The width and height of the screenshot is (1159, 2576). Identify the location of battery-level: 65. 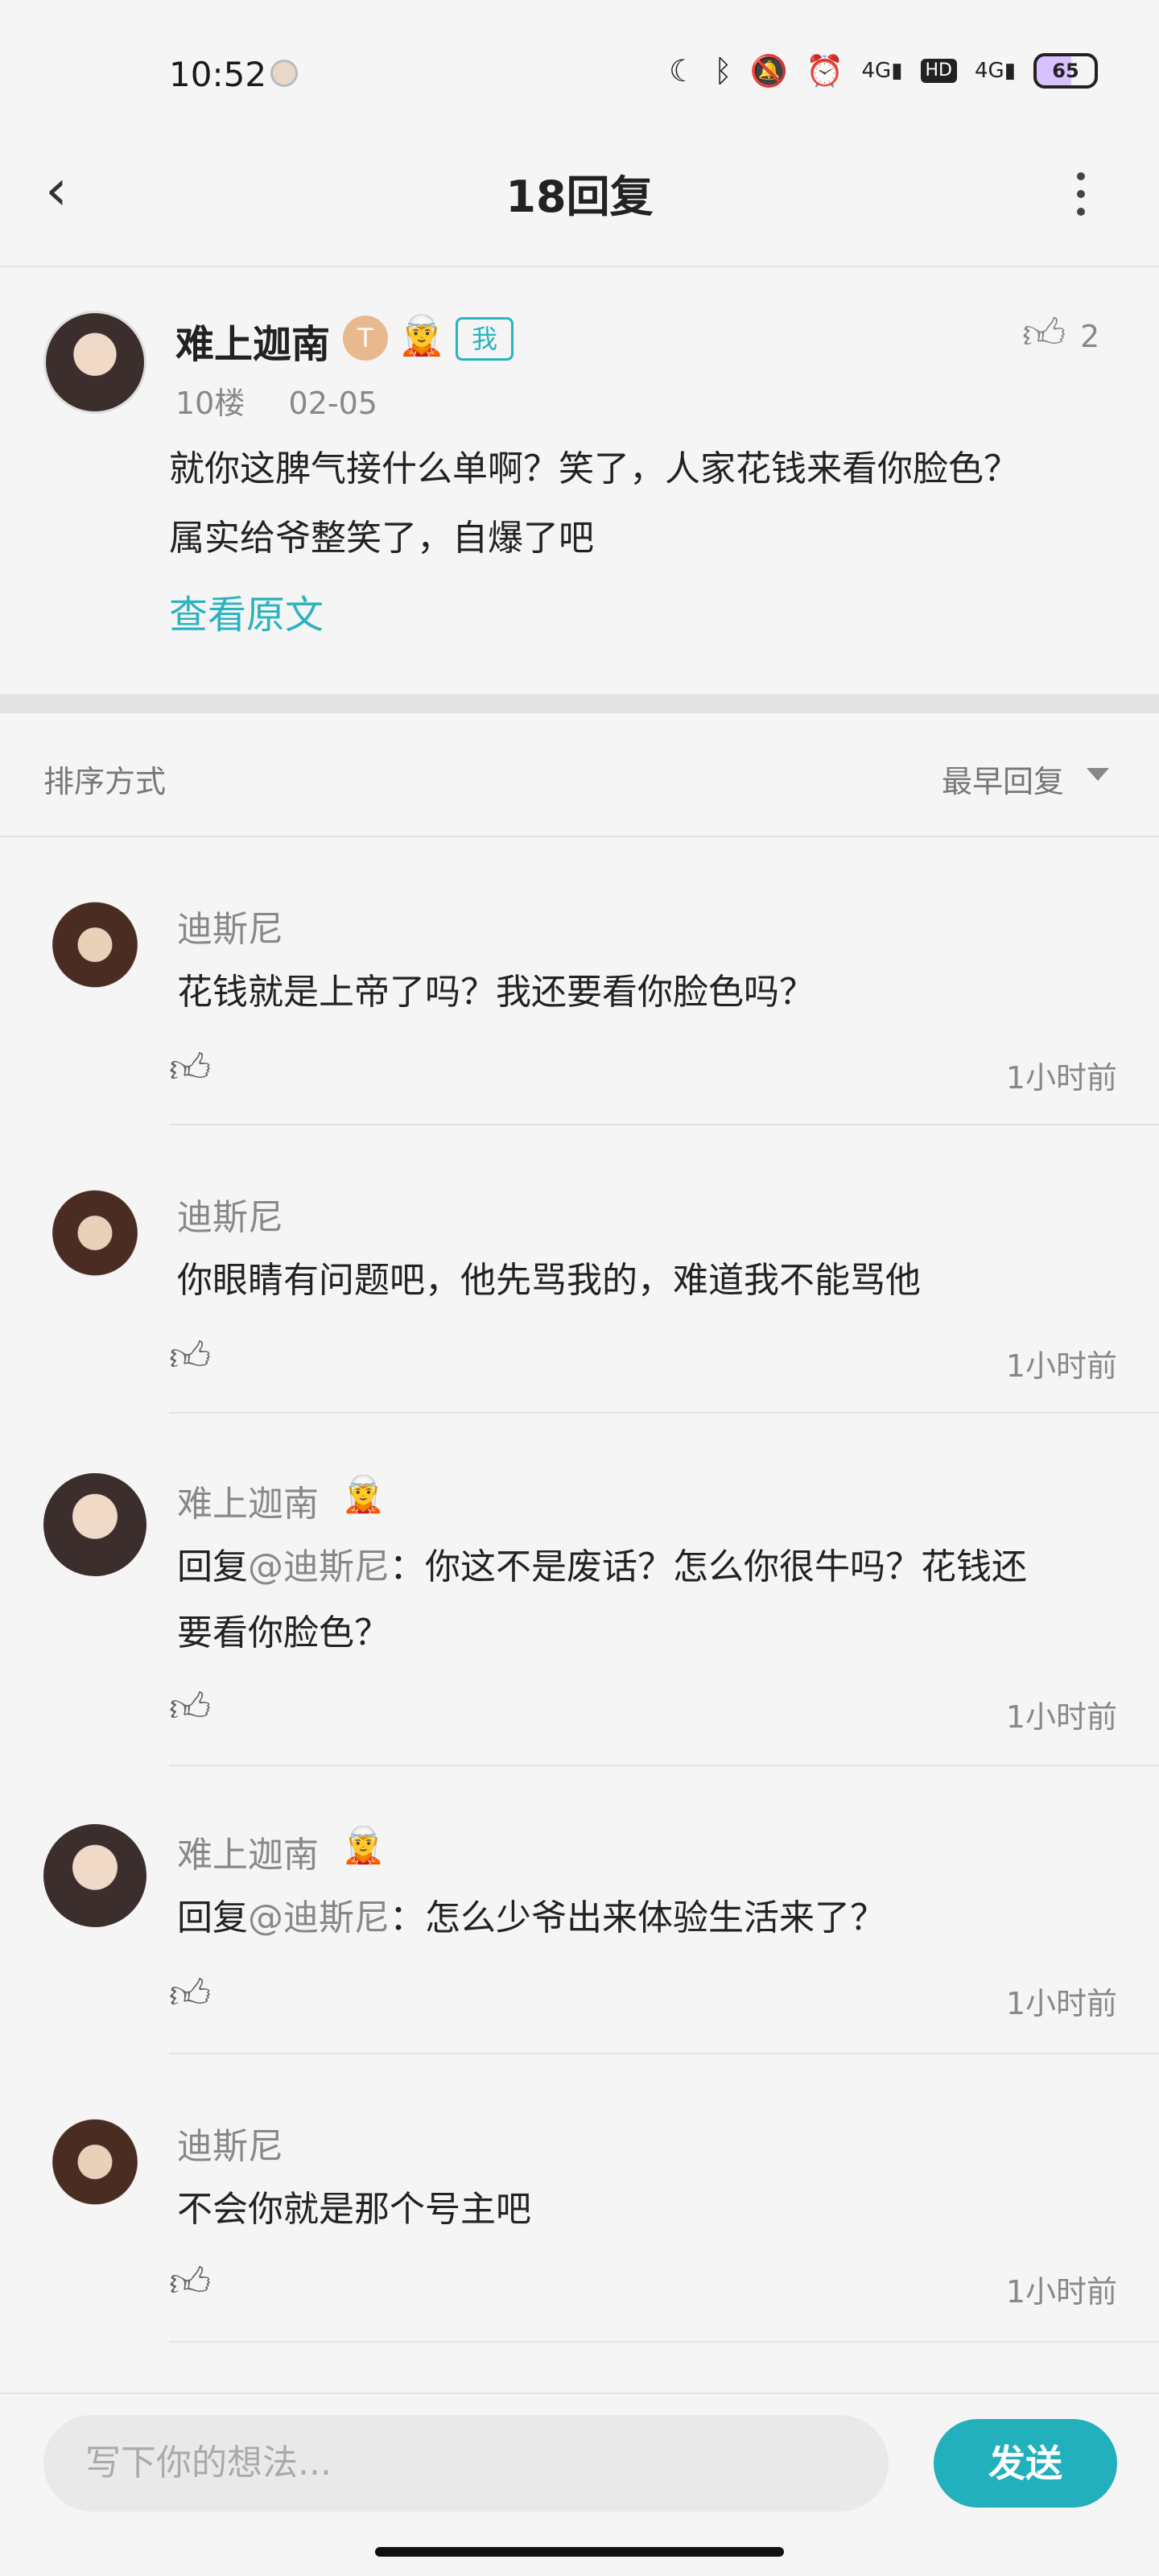
(1065, 71).